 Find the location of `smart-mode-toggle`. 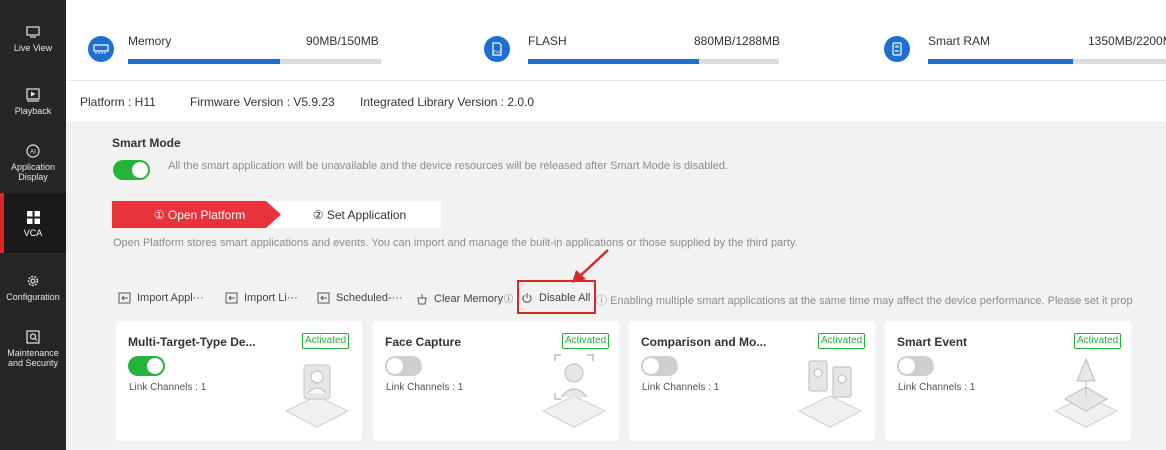

smart-mode-toggle is located at coordinates (131, 170).